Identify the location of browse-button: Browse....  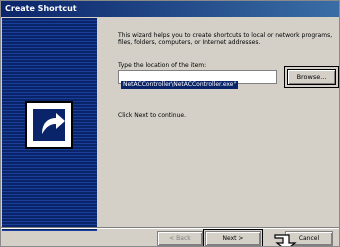
(311, 77).